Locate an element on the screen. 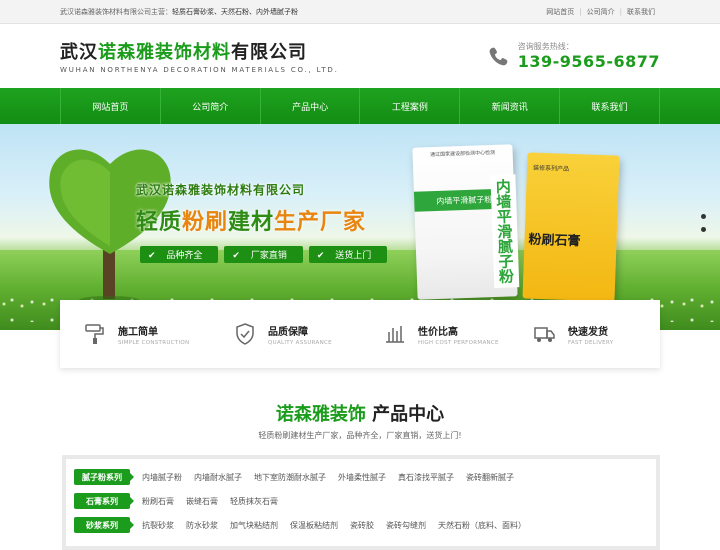  banner-slogan: 轻质粉刷建材生产厂家 is located at coordinates (251, 220).